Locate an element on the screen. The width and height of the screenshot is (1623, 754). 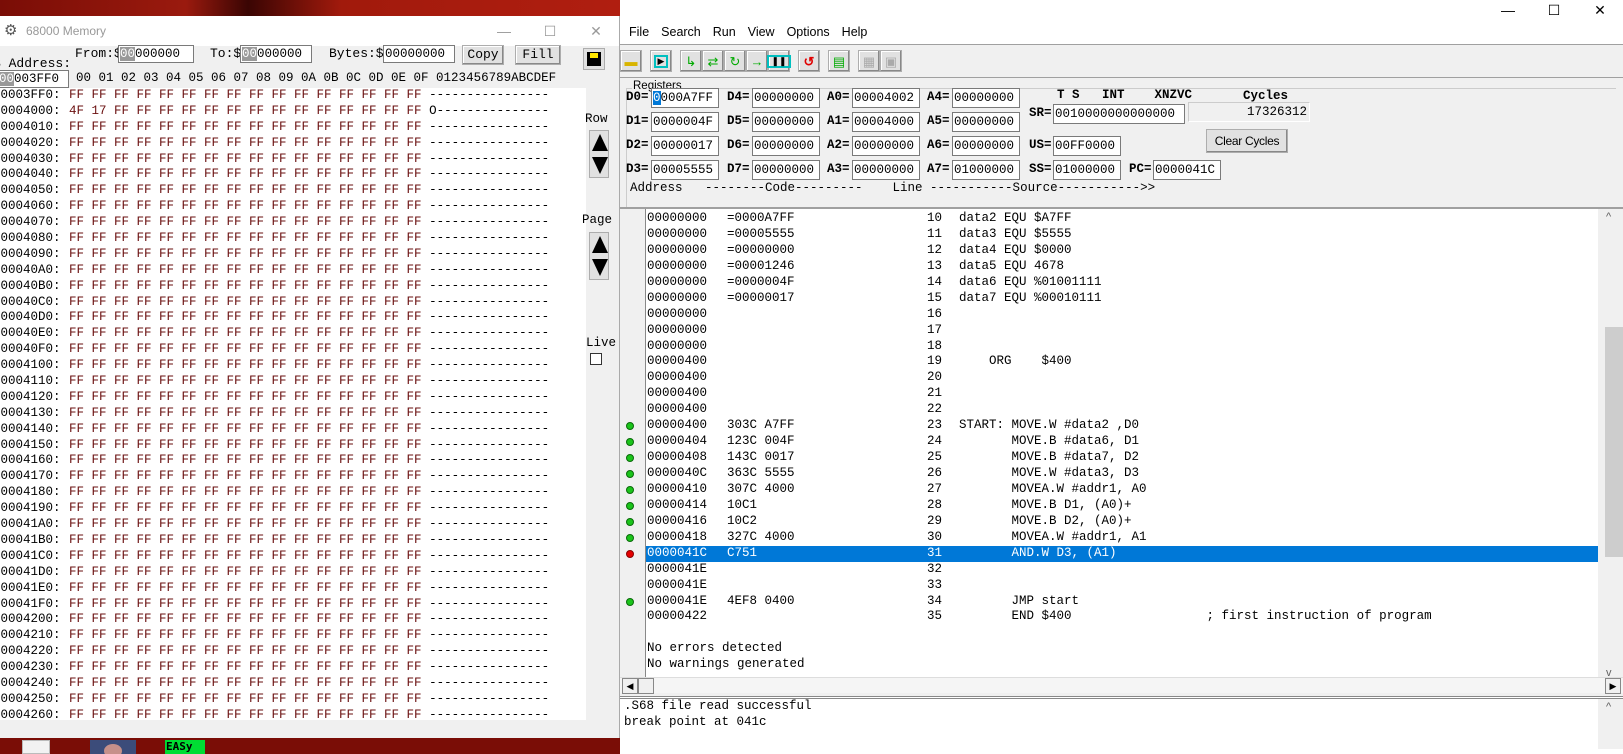
page-up-arrow-icon is located at coordinates (600, 244).